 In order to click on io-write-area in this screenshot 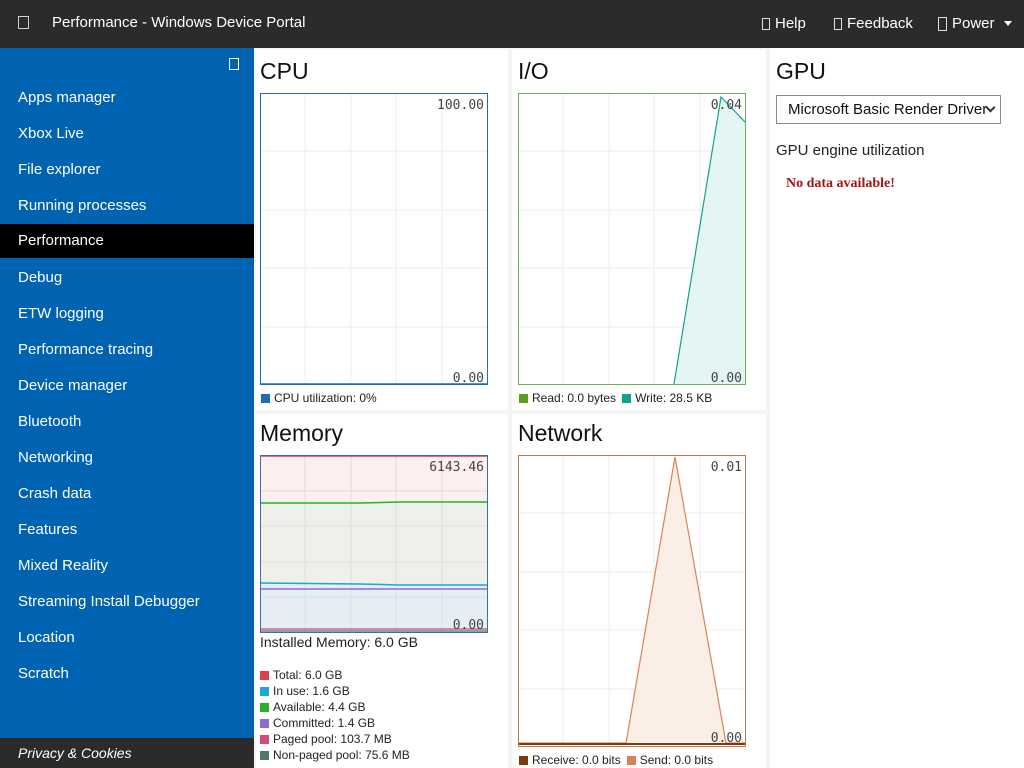, I will do `click(710, 240)`.